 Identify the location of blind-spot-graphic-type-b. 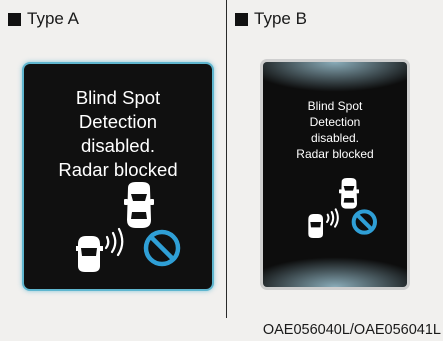
(342, 208).